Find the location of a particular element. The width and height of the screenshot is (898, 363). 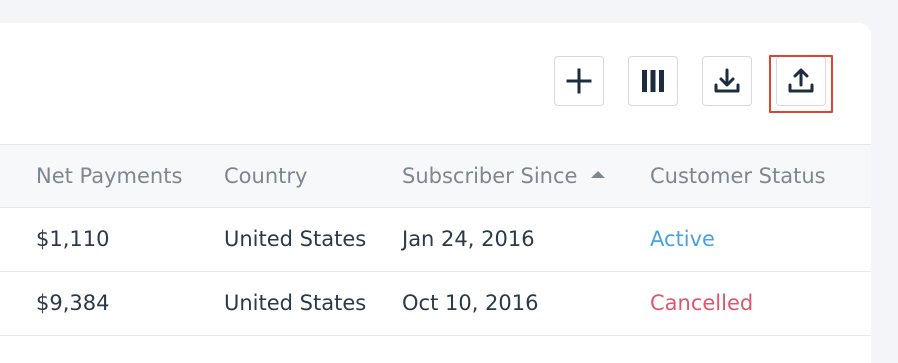

net-payments-cell: $9,384 is located at coordinates (73, 303).